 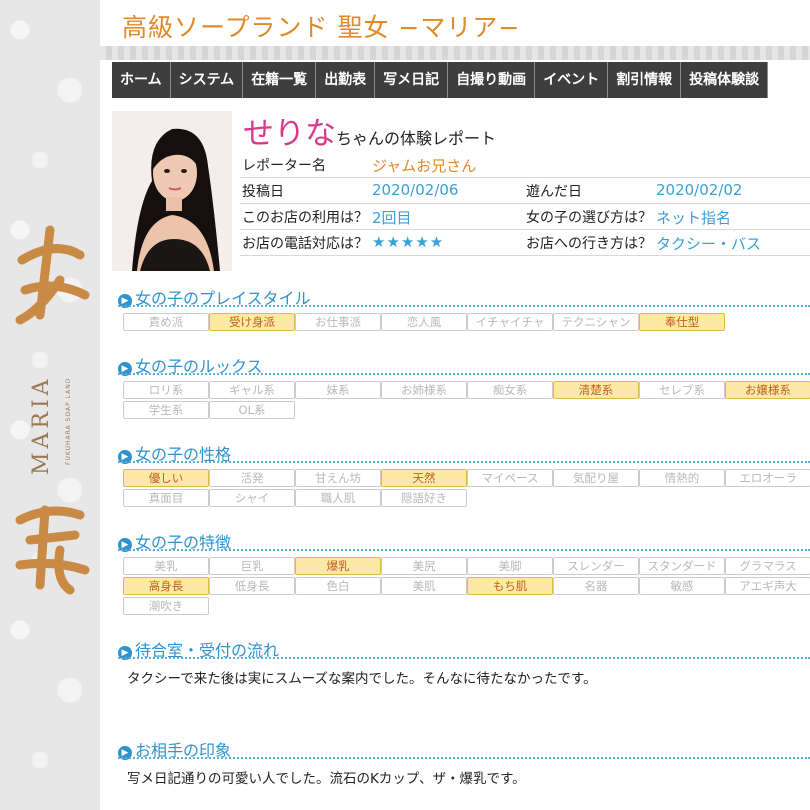 What do you see at coordinates (424, 166) in the screenshot?
I see `reporter-value: ジャムお兄さん` at bounding box center [424, 166].